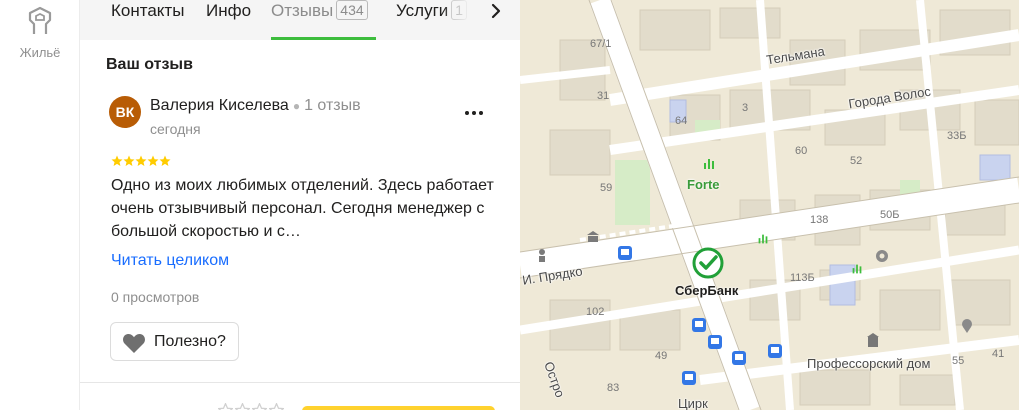  What do you see at coordinates (352, 10) in the screenshot?
I see `tab-badge: 434` at bounding box center [352, 10].